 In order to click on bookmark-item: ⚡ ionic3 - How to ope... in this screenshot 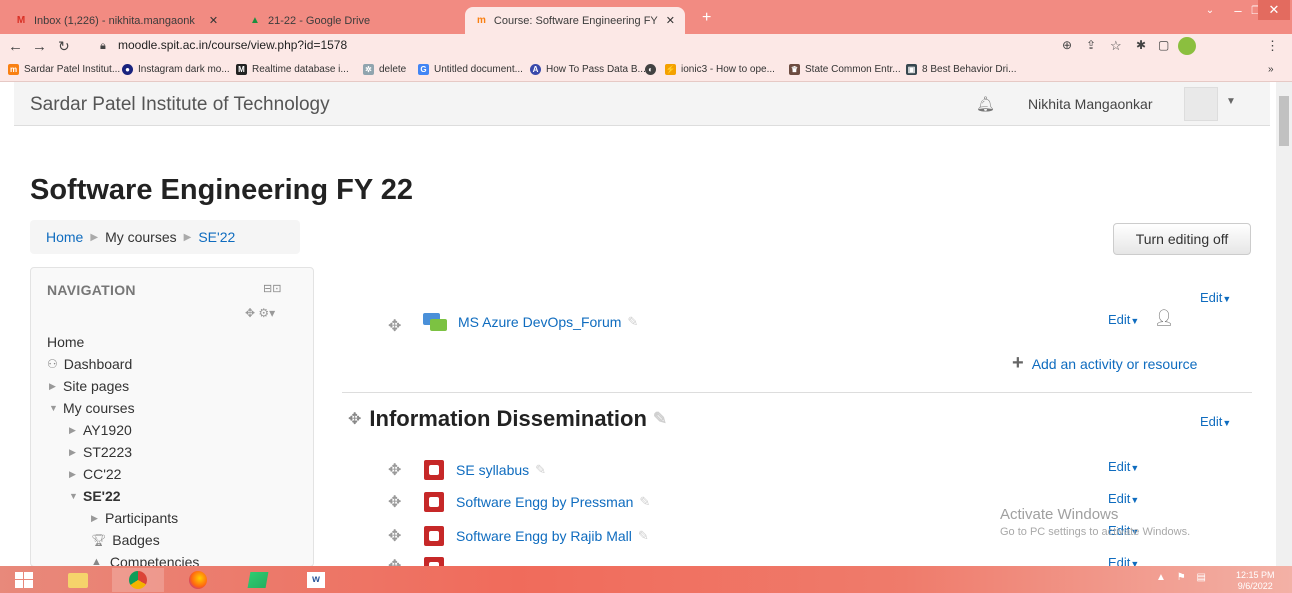, I will do `click(720, 69)`.